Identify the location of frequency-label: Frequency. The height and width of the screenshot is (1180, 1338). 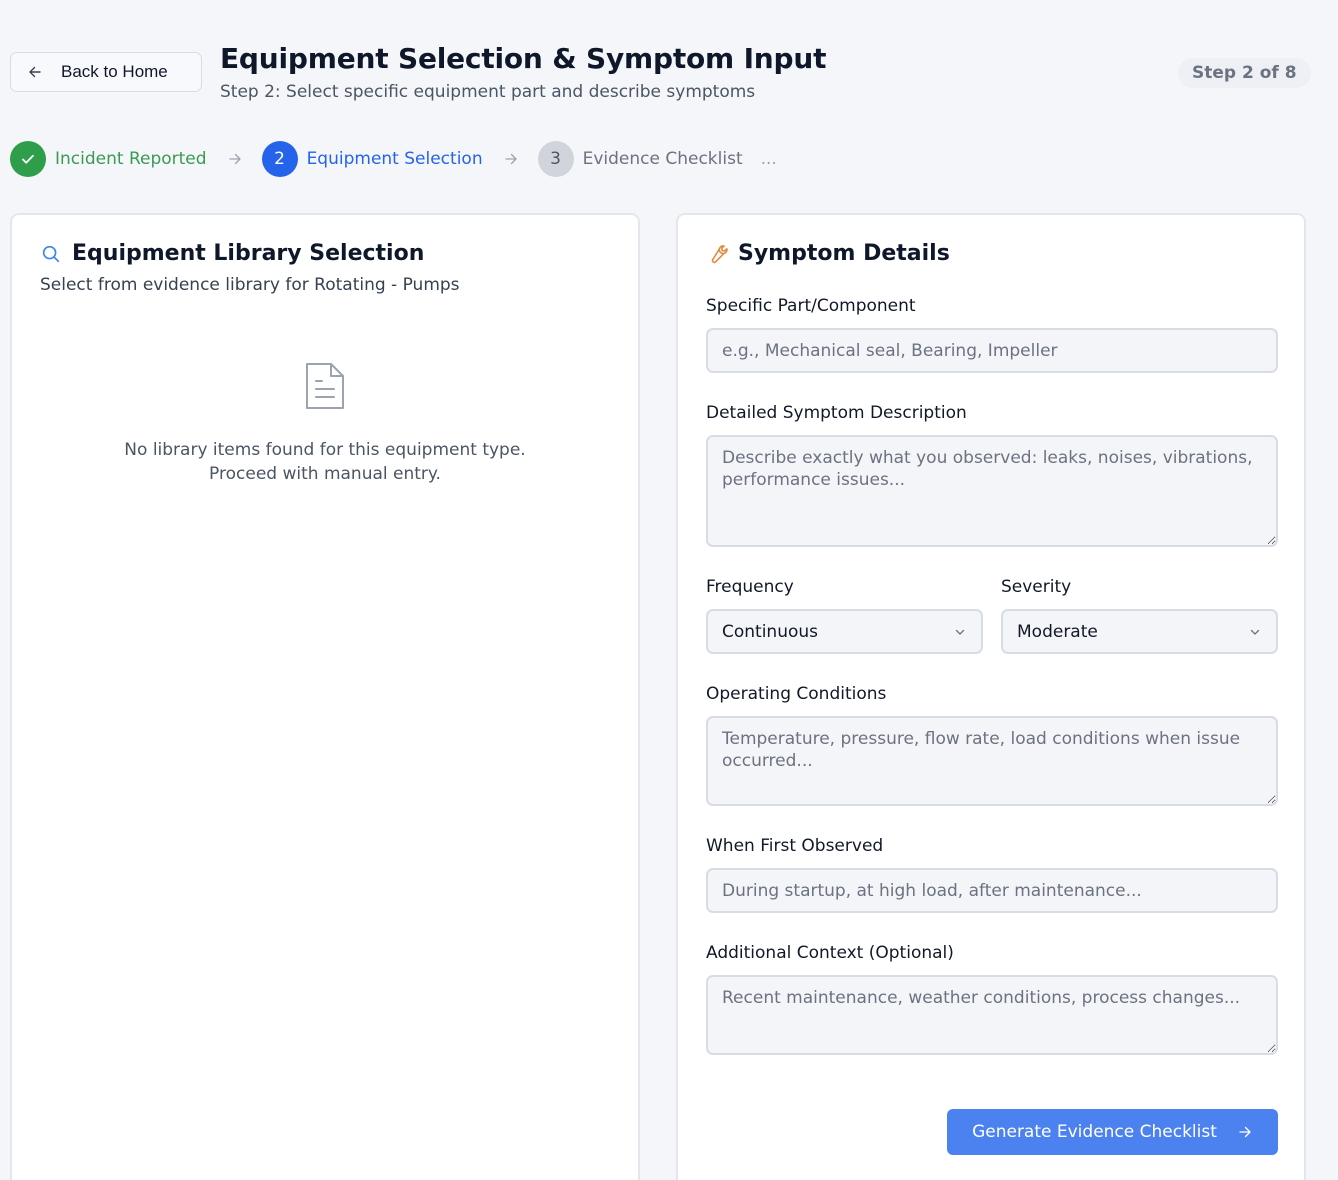
(750, 587).